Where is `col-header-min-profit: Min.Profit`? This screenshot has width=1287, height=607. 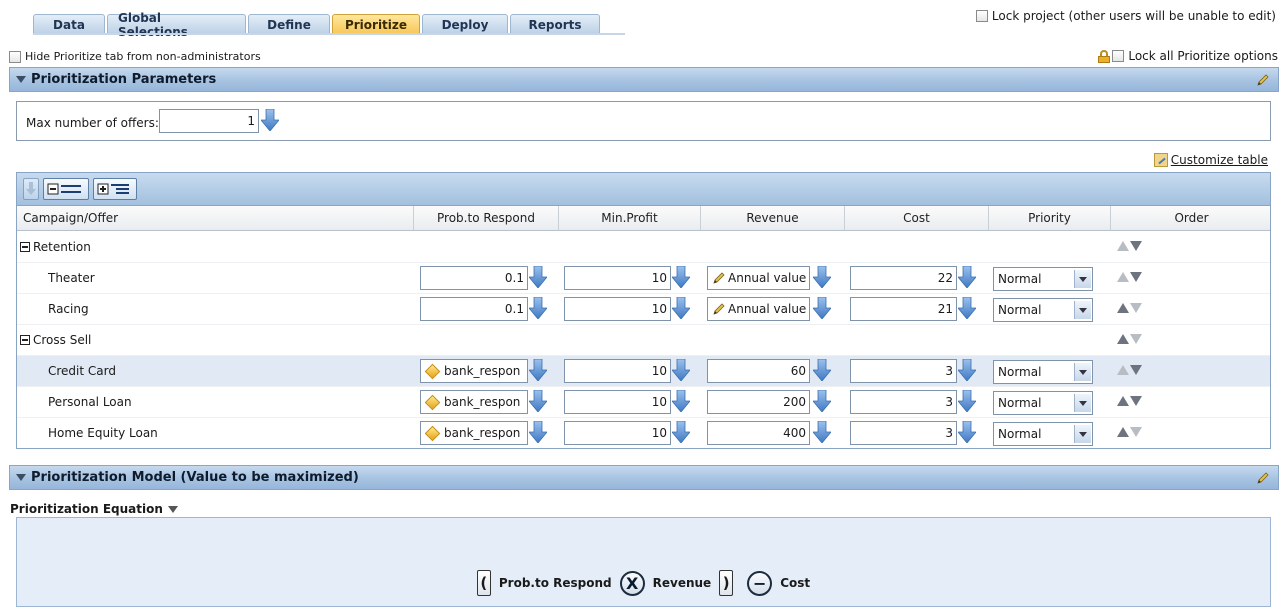
col-header-min-profit: Min.Profit is located at coordinates (630, 218).